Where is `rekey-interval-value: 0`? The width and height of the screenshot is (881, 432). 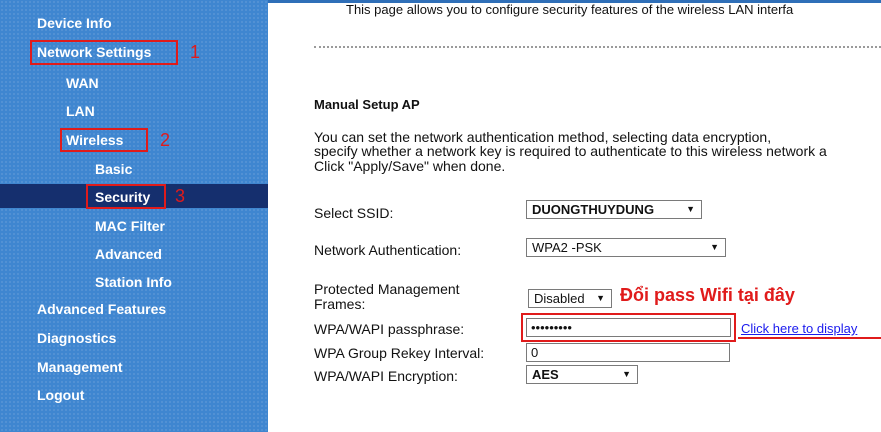 rekey-interval-value: 0 is located at coordinates (535, 352).